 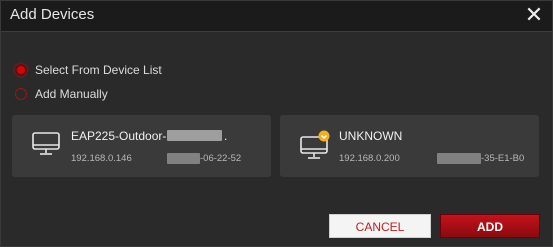 I want to click on redacted-name-block, so click(x=194, y=135).